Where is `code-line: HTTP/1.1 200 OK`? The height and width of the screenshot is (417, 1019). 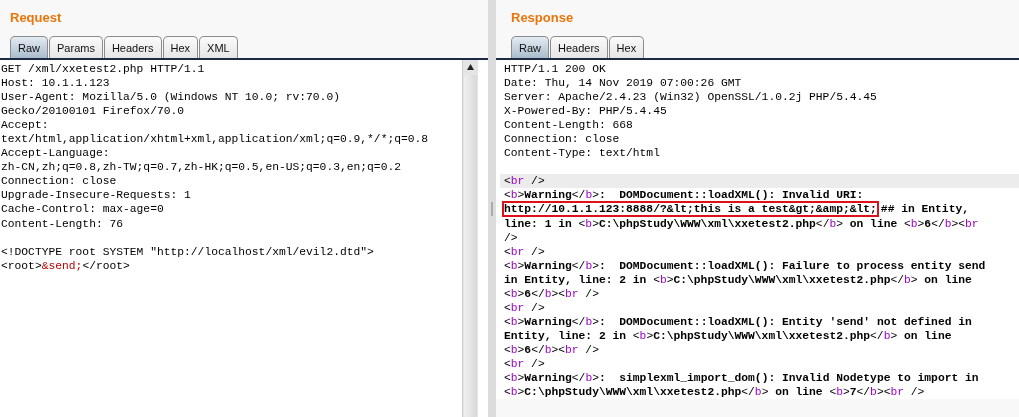 code-line: HTTP/1.1 200 OK is located at coordinates (555, 69).